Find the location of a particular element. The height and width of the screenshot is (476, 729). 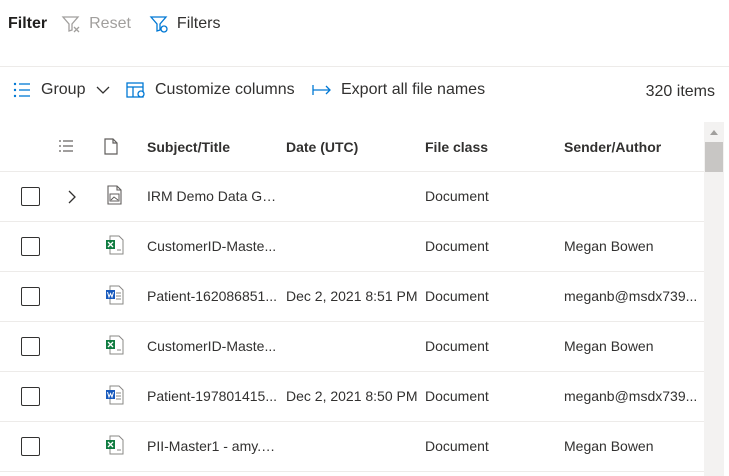

customize-columns-icon is located at coordinates (135, 90).